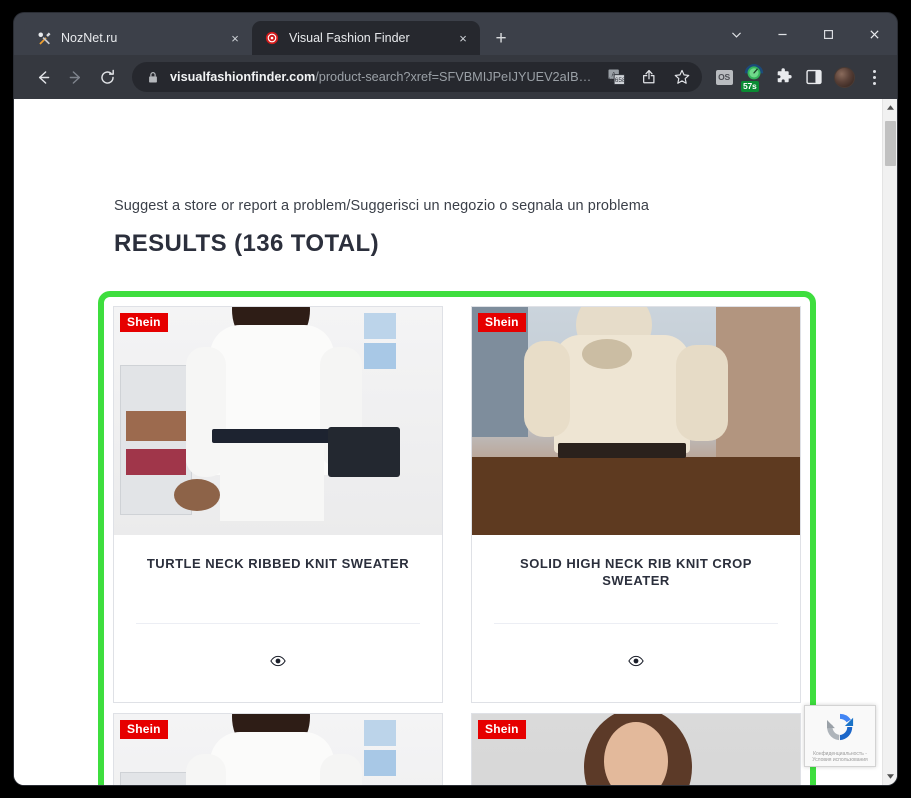 The height and width of the screenshot is (798, 911). What do you see at coordinates (784, 77) in the screenshot?
I see `puzzle-icon` at bounding box center [784, 77].